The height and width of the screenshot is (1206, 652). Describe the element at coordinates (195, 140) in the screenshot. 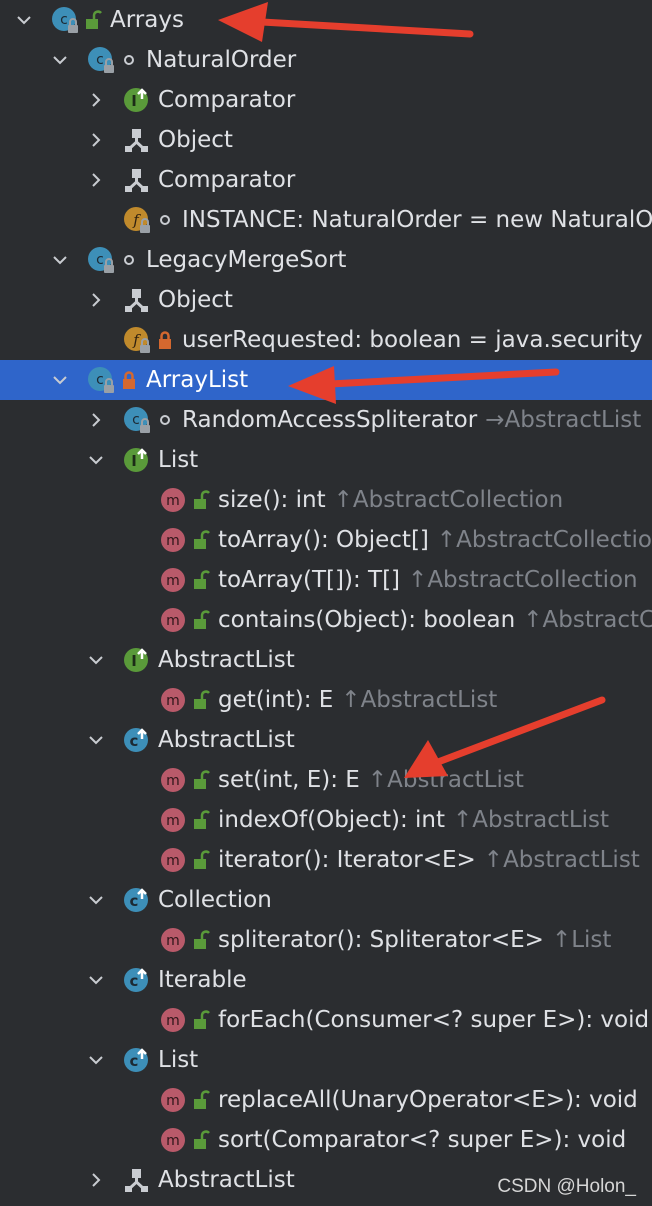

I see `item-name: Object` at that location.